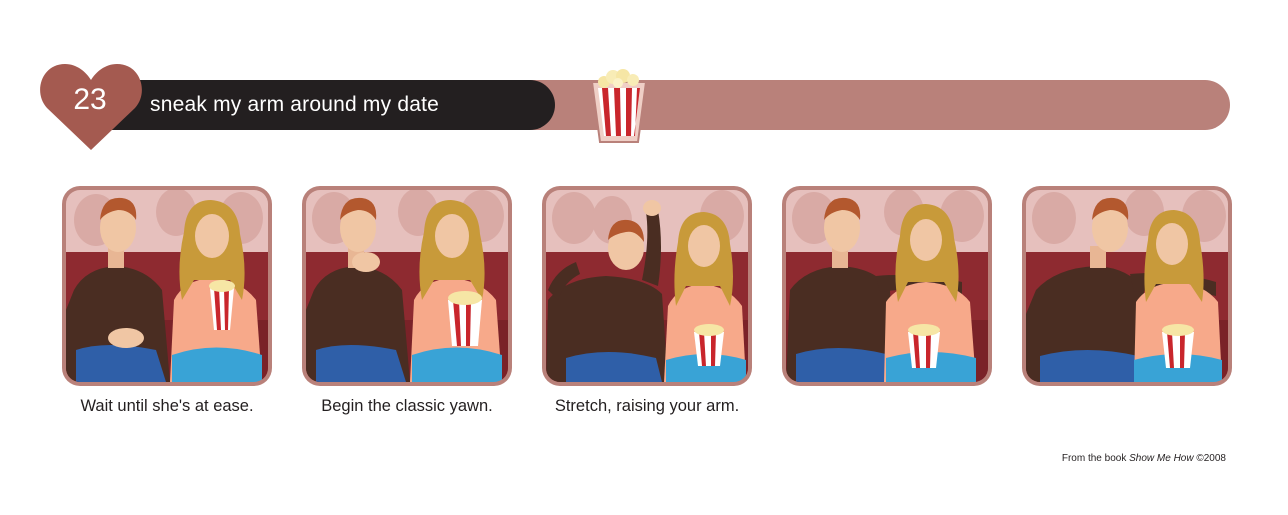  What do you see at coordinates (295, 104) in the screenshot?
I see `page-title: sneak my arm around my date` at bounding box center [295, 104].